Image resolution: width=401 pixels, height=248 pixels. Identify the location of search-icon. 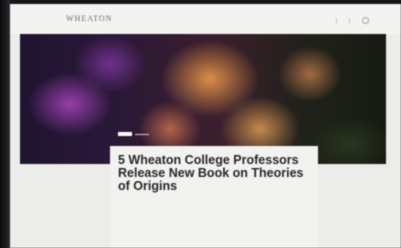
(365, 20).